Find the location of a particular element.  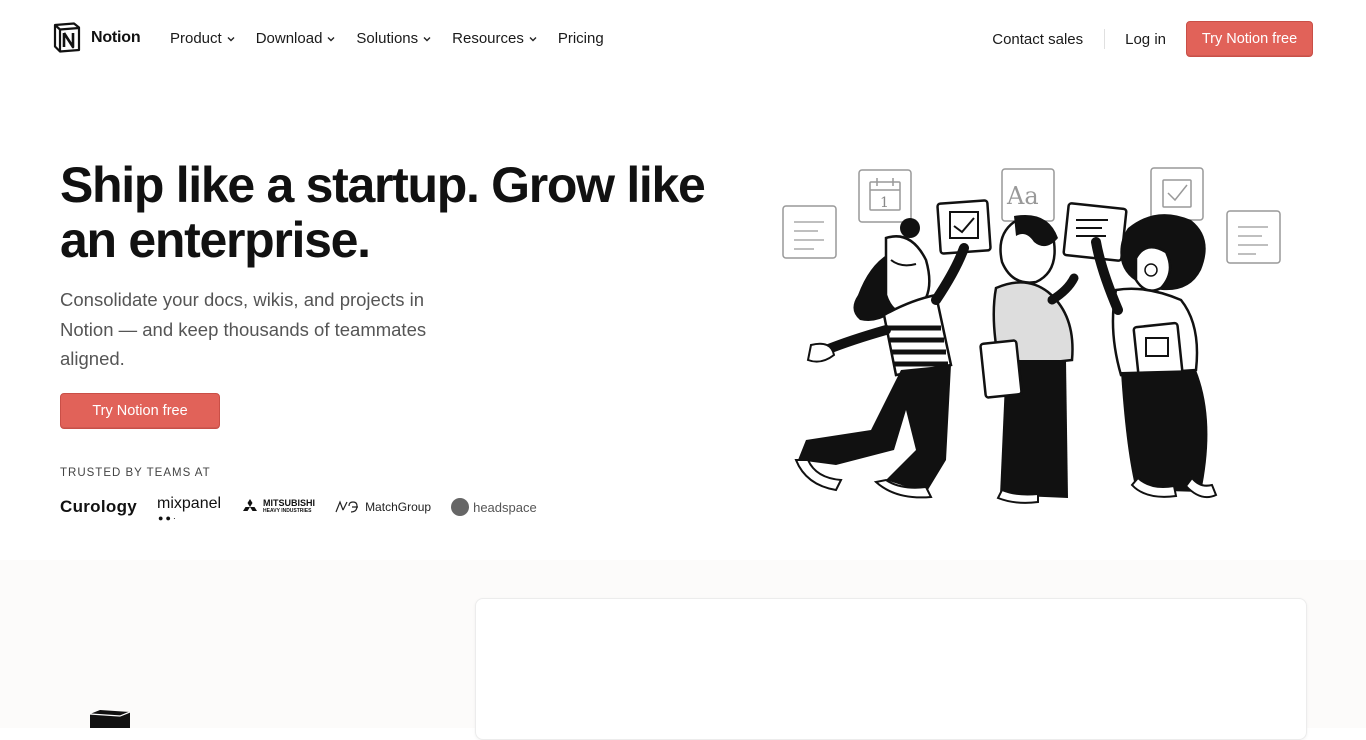

matchgroup-mark-icon is located at coordinates (347, 506).